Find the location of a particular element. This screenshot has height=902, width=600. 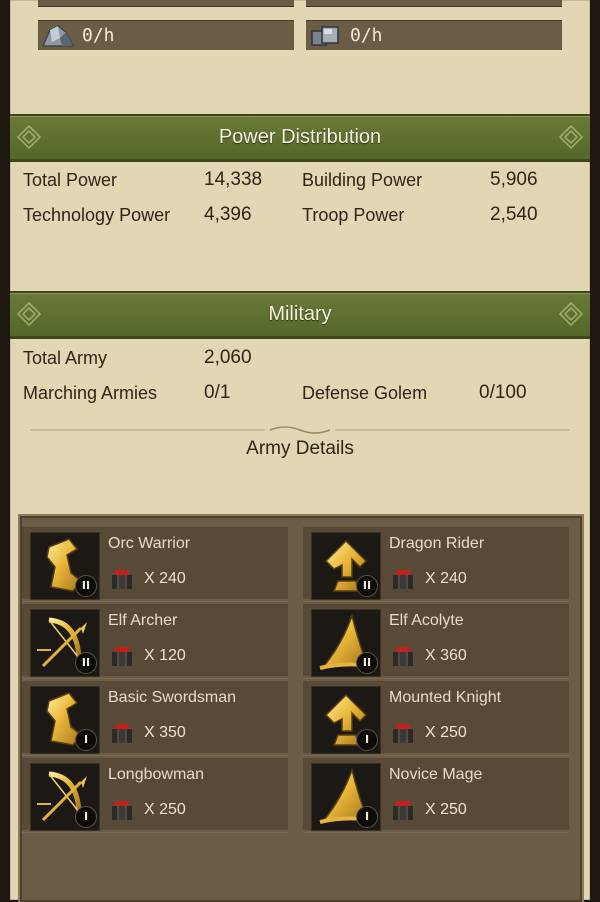

troop-power-value: 2,540 is located at coordinates (514, 214).